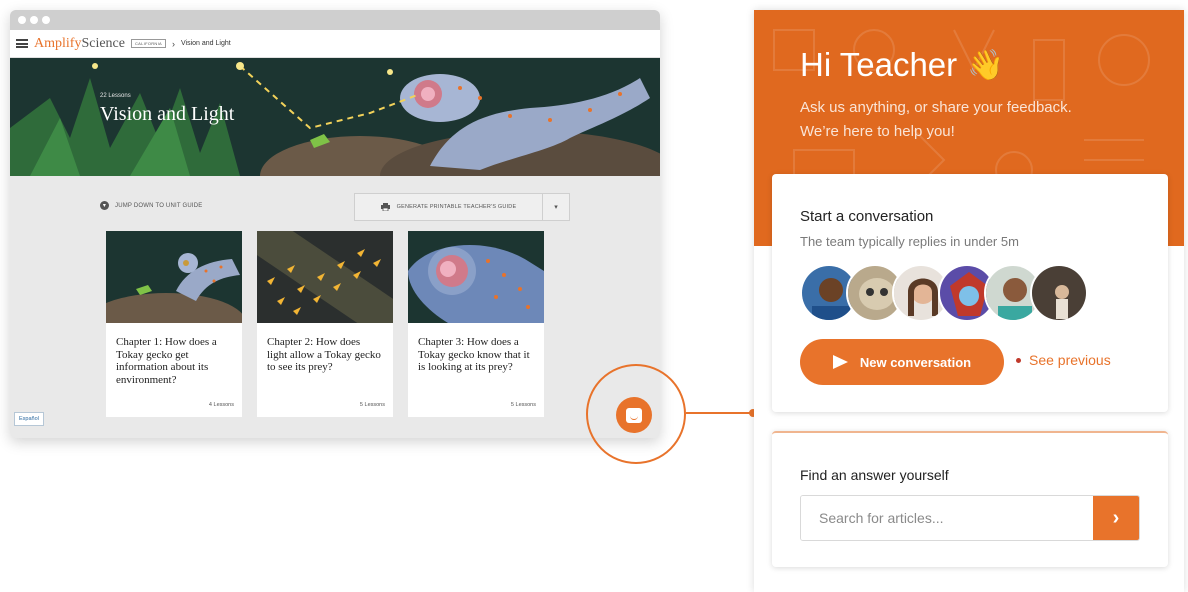 The height and width of the screenshot is (592, 1188). Describe the element at coordinates (335, 117) in the screenshot. I see `unit-hero-banner: 22 Lessons Vision and Light` at that location.